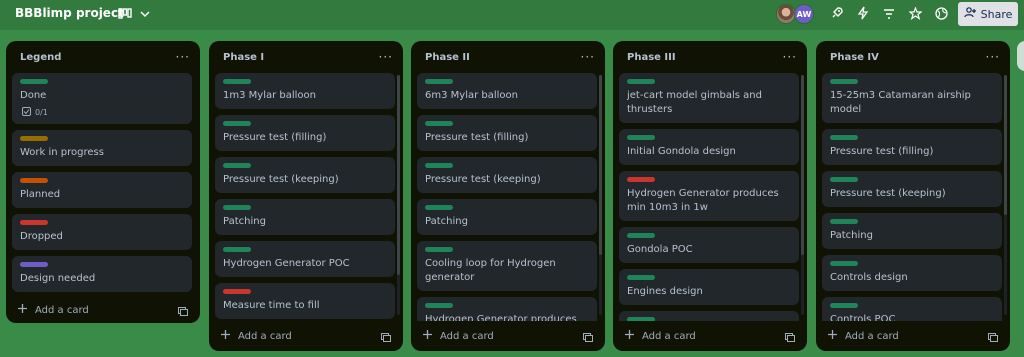 Image resolution: width=1024 pixels, height=357 pixels. Describe the element at coordinates (134, 14) in the screenshot. I see `board-view-switcher` at that location.